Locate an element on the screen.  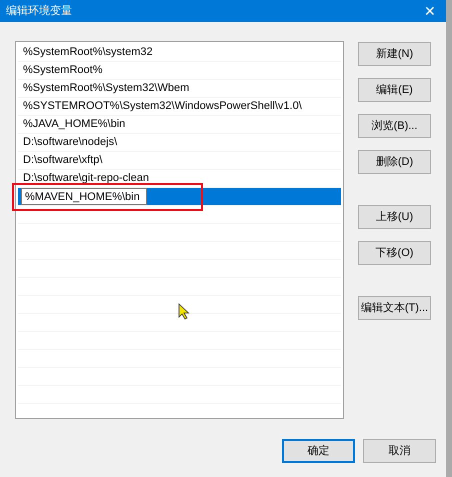
list-item: %SystemRoot%\system32 is located at coordinates (179, 53).